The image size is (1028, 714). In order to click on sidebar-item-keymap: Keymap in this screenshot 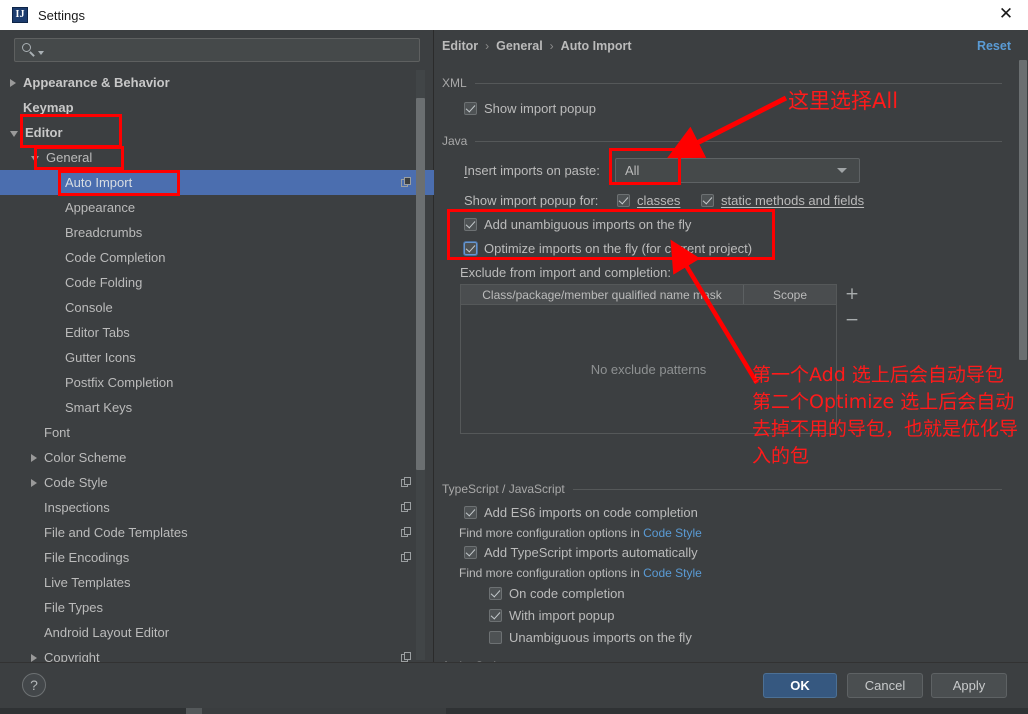, I will do `click(217, 107)`.